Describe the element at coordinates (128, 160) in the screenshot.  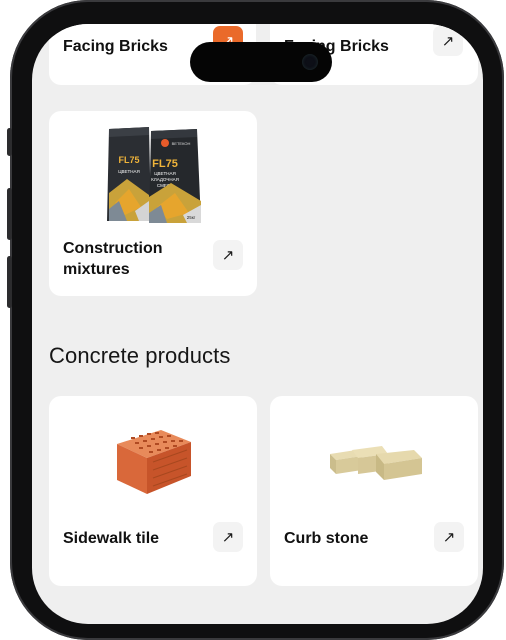
I see `bag-code: FL75` at that location.